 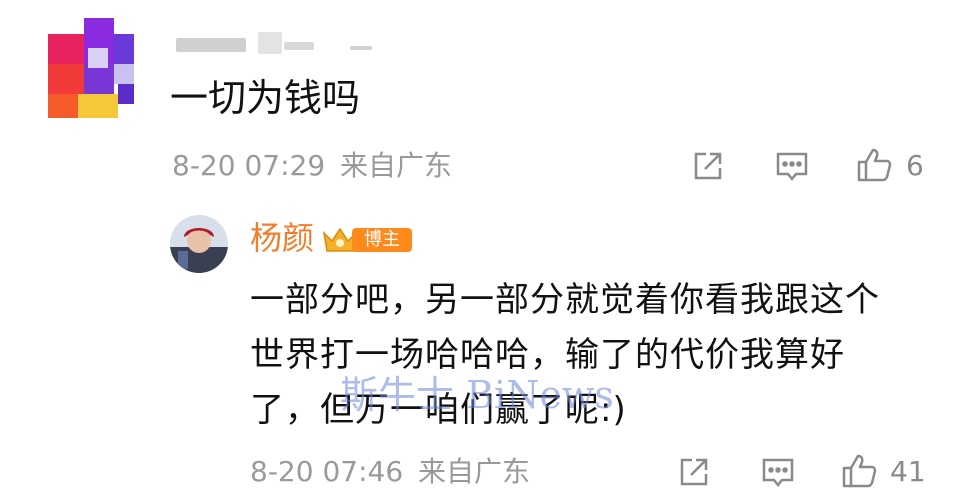 What do you see at coordinates (474, 471) in the screenshot?
I see `reply-location: 来自广东` at bounding box center [474, 471].